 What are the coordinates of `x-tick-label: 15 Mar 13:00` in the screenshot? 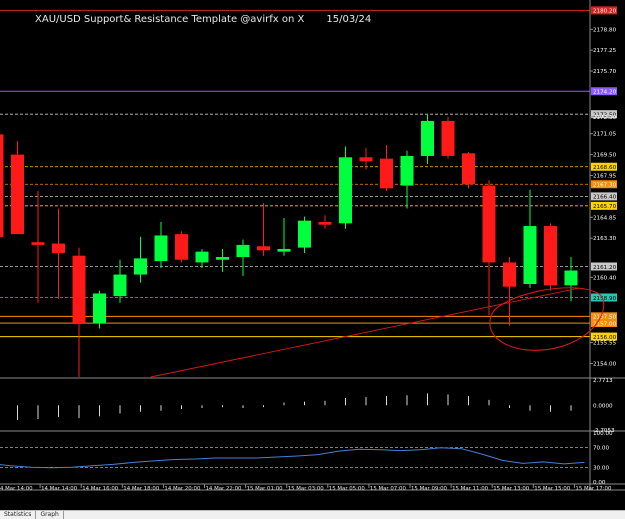 It's located at (511, 489).